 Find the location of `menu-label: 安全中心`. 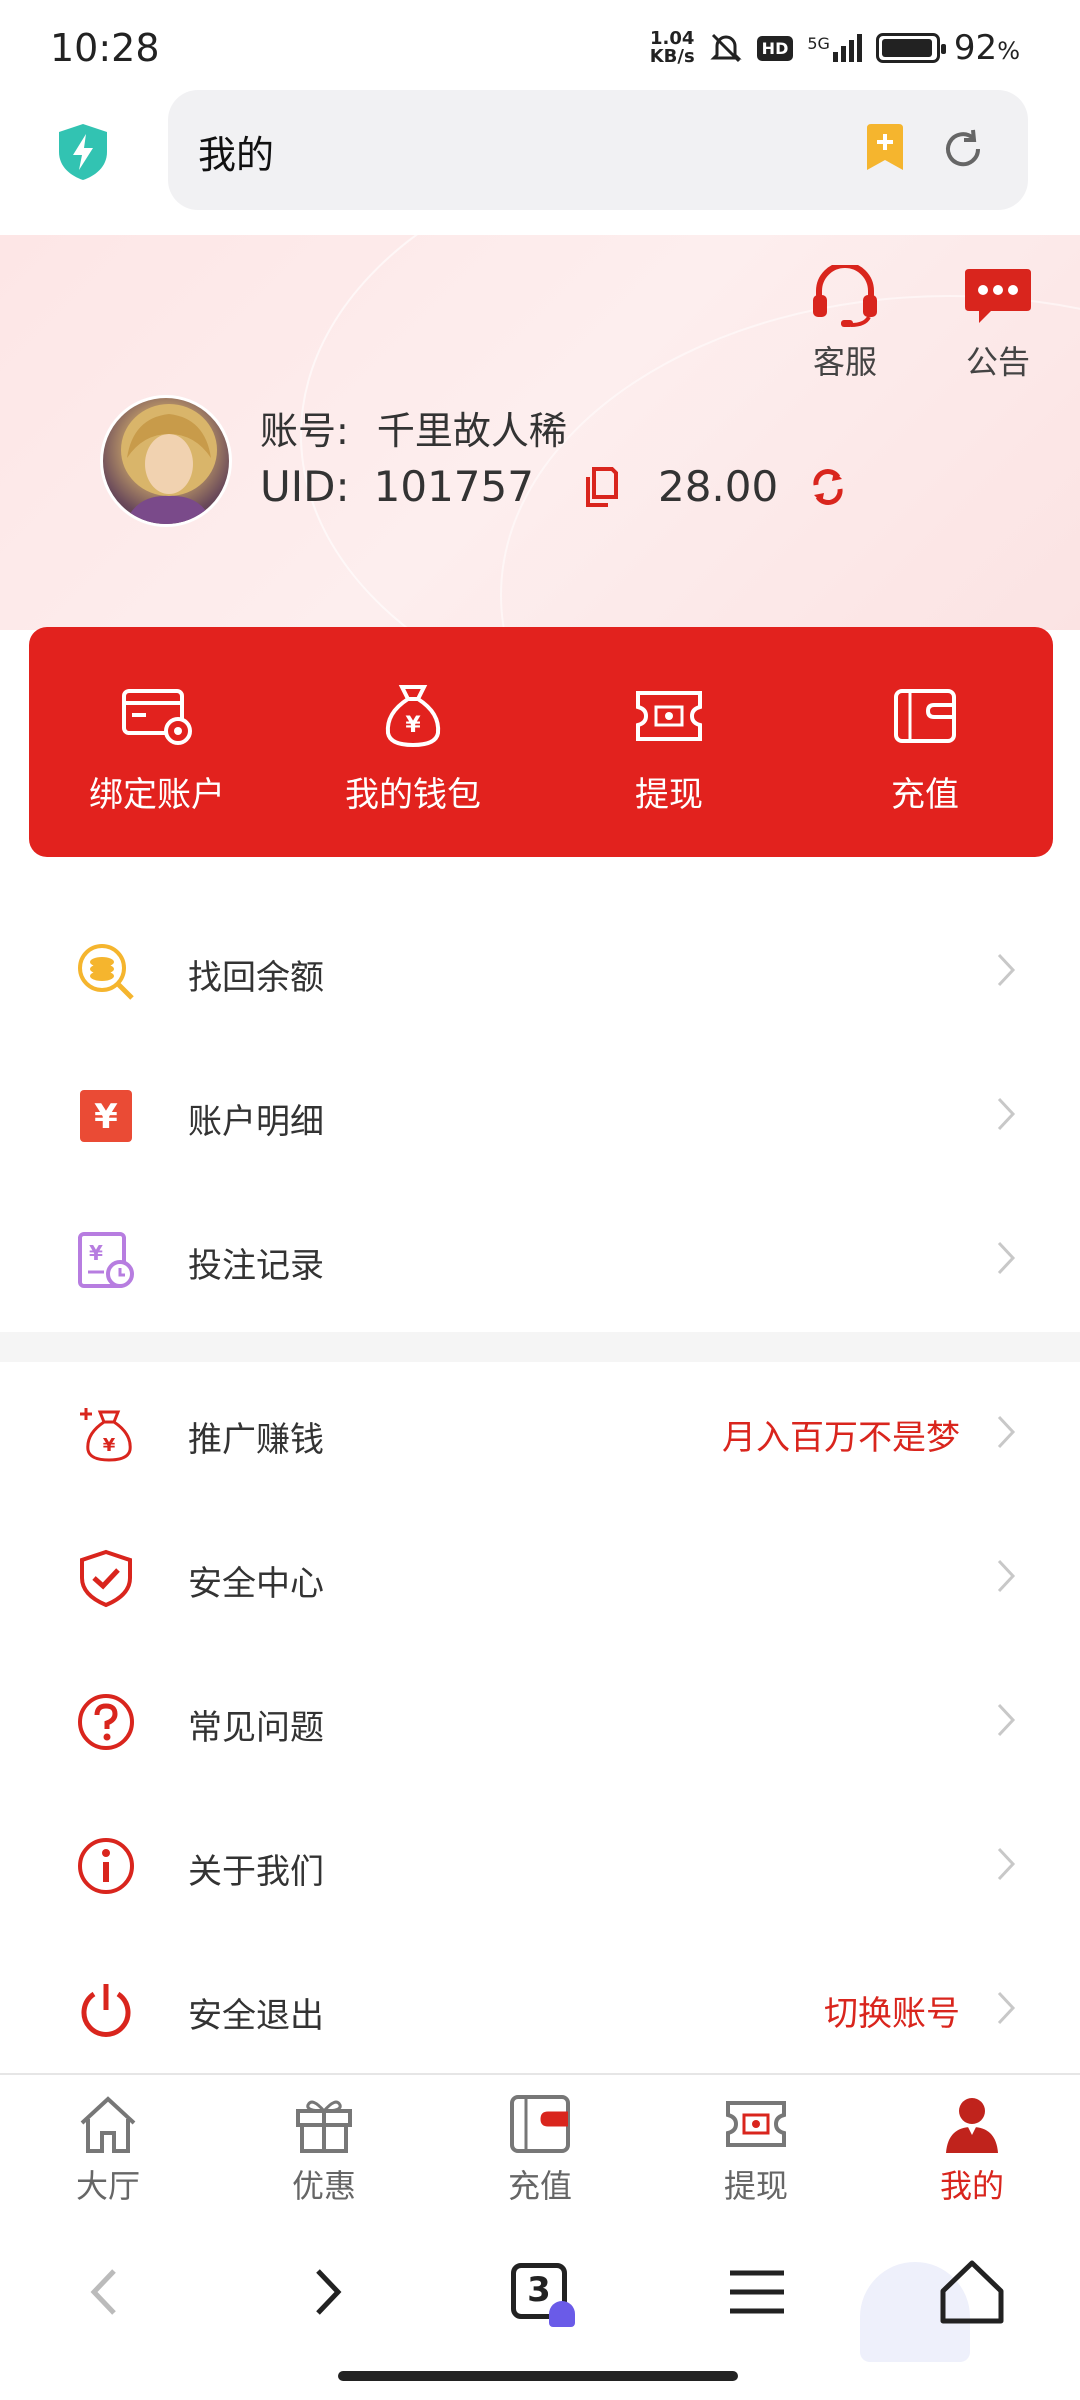

menu-label: 安全中心 is located at coordinates (256, 1584).